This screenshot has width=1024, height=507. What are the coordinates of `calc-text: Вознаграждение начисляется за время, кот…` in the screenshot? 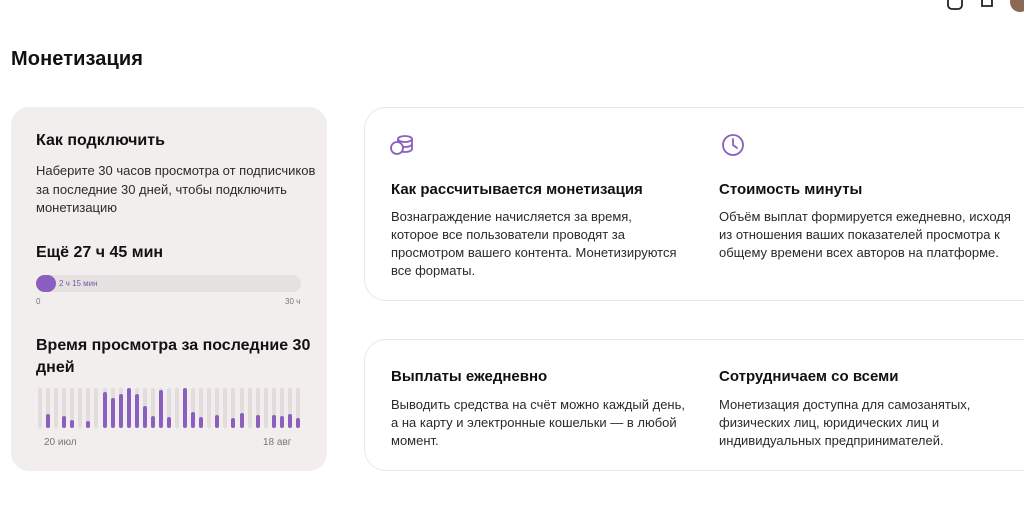 It's located at (534, 243).